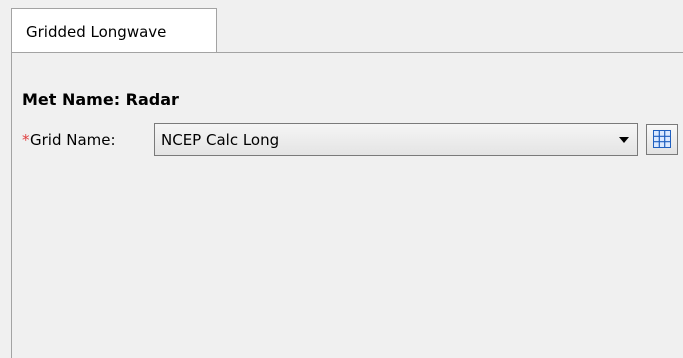  I want to click on met-name-title: Met Name: Radar, so click(100, 99).